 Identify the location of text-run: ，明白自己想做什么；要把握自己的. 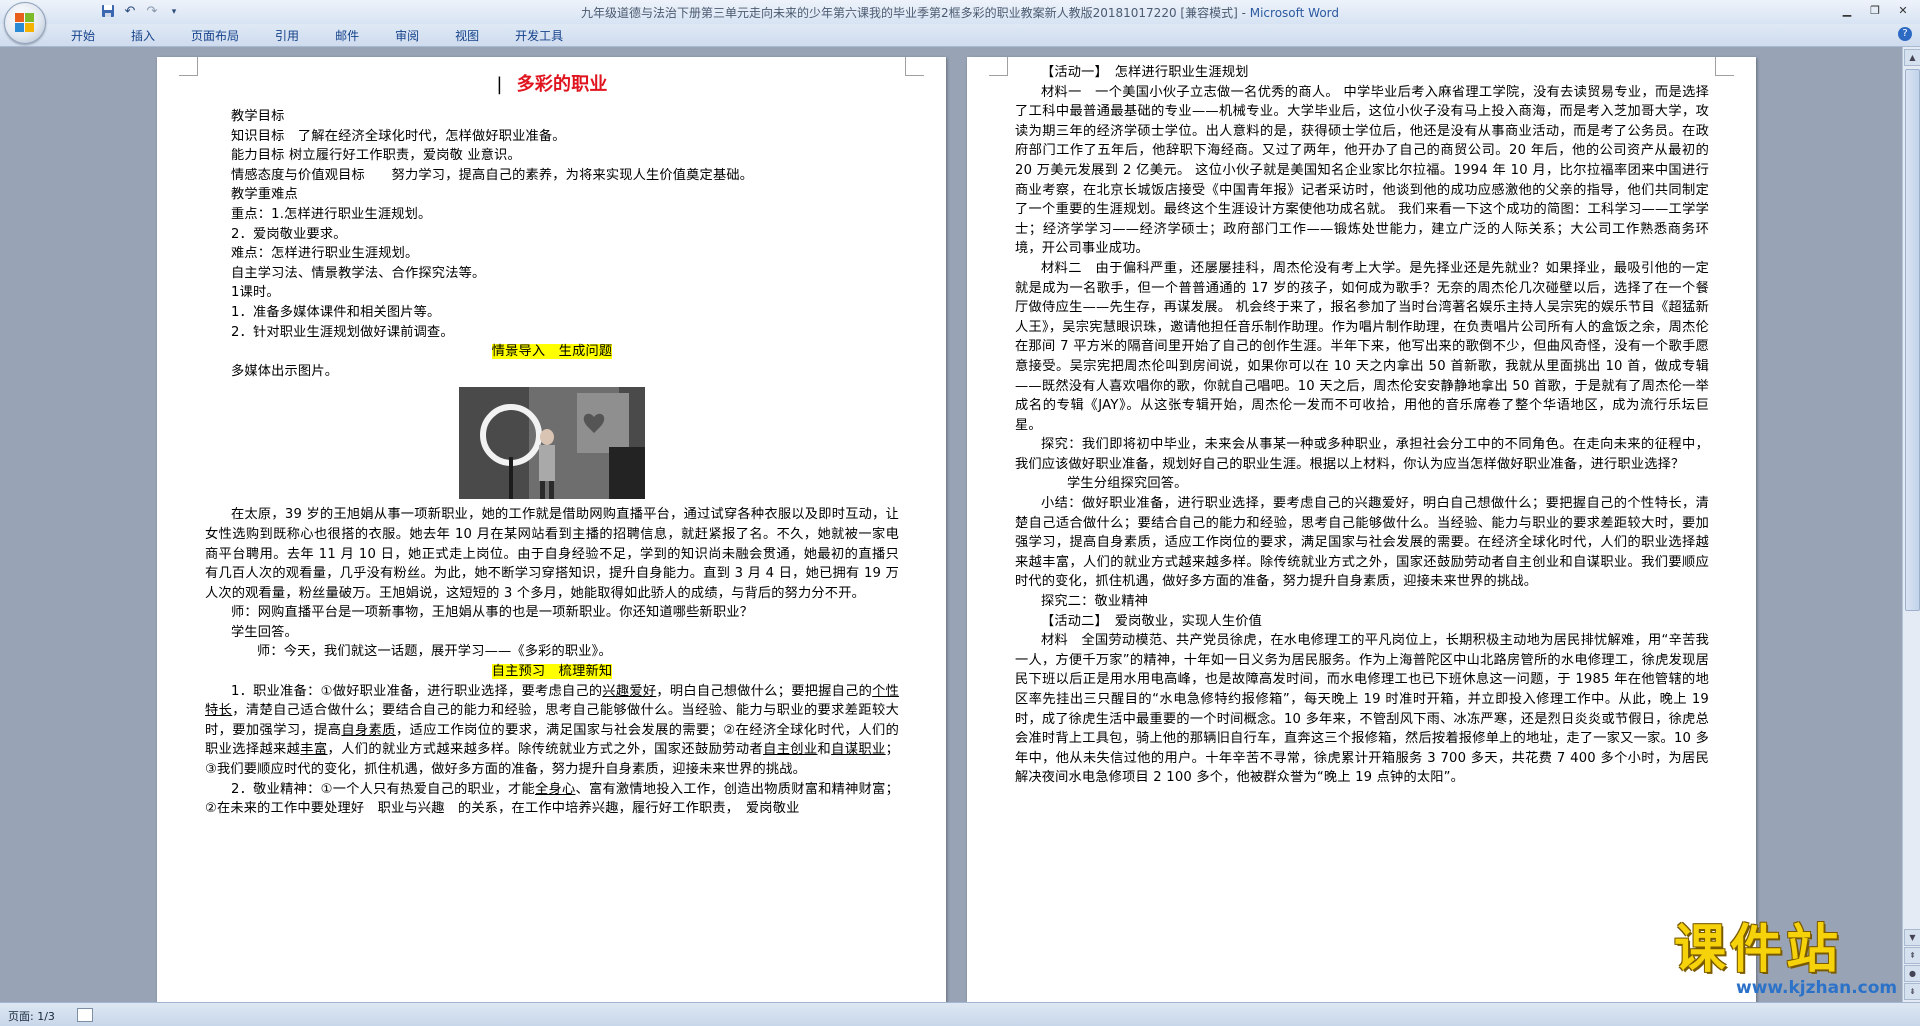
(764, 691).